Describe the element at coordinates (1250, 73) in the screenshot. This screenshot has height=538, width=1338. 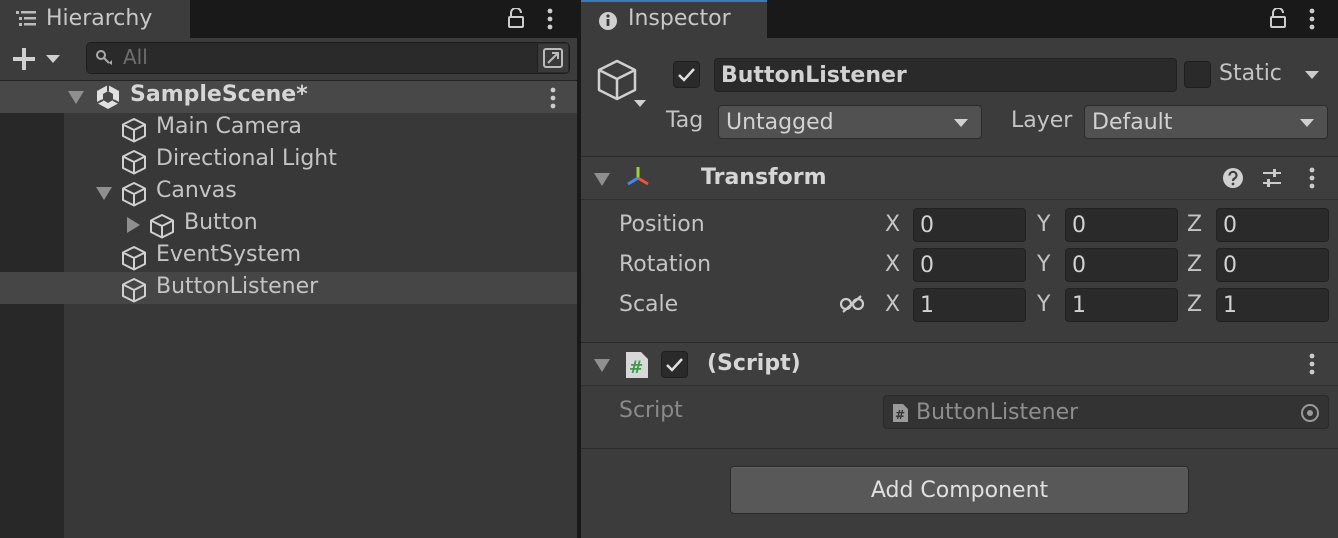
I see `static-label: Static` at that location.